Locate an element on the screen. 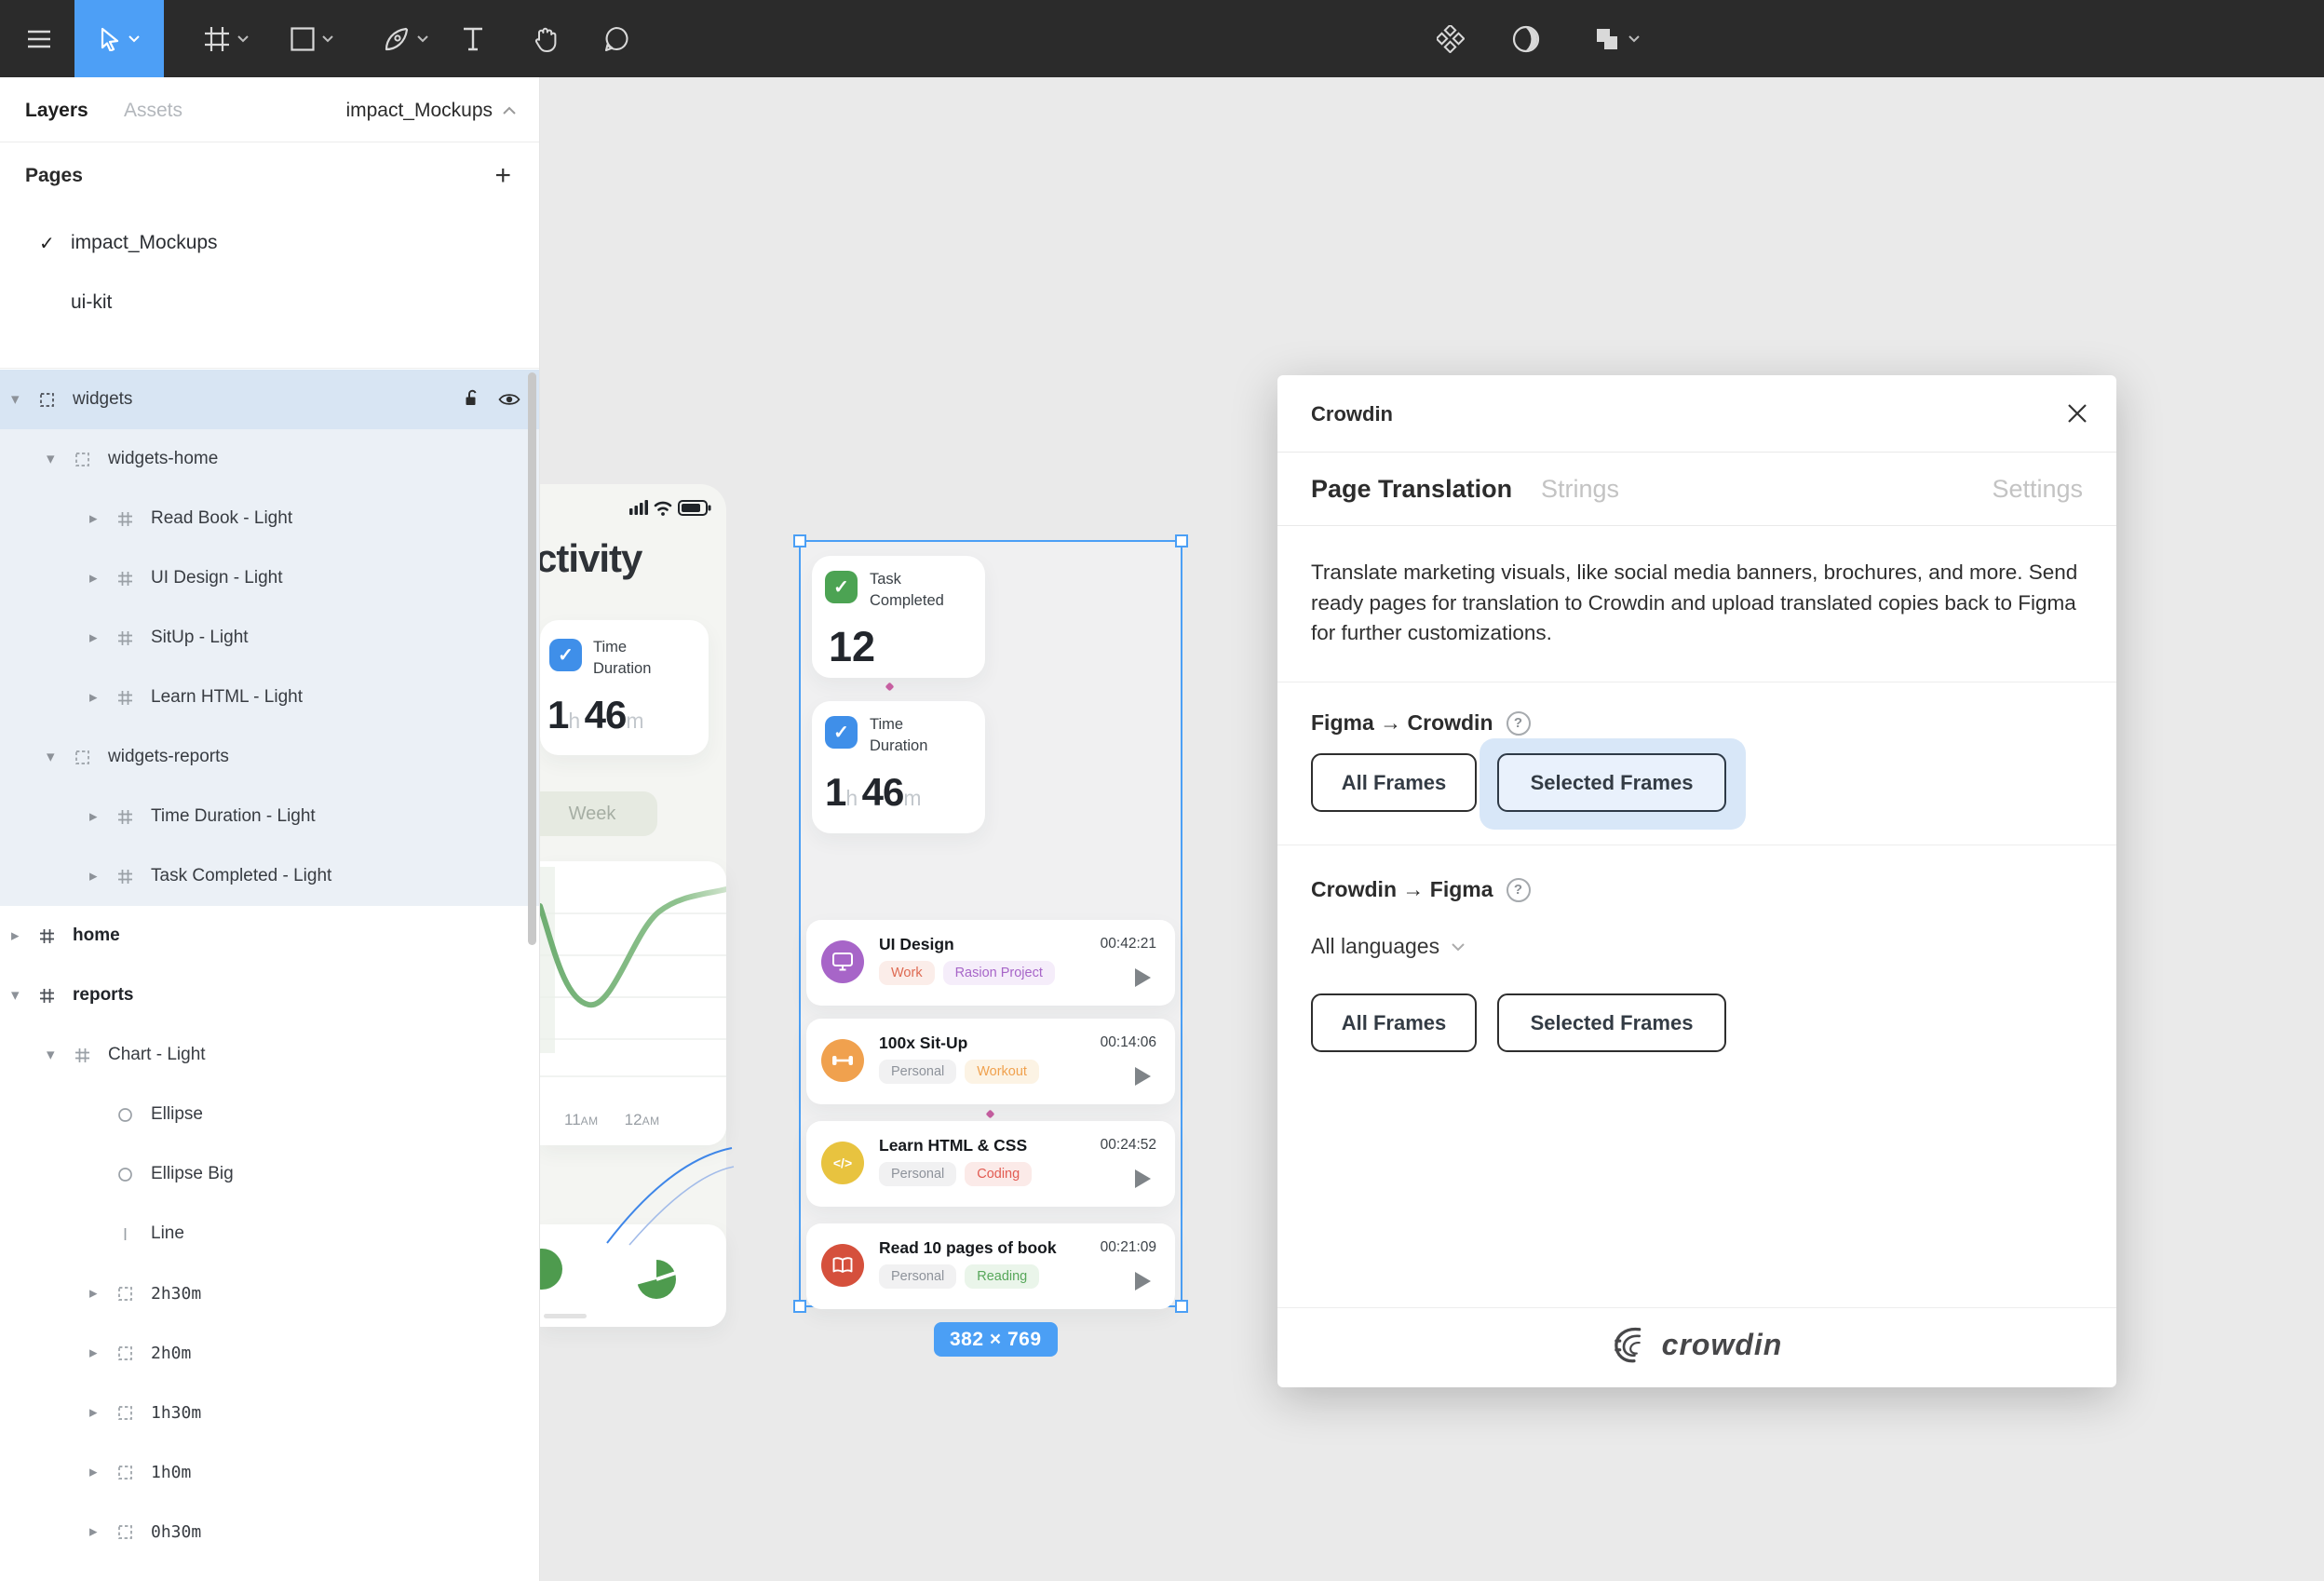 The height and width of the screenshot is (1581, 2324). main-menu-button is located at coordinates (39, 38).